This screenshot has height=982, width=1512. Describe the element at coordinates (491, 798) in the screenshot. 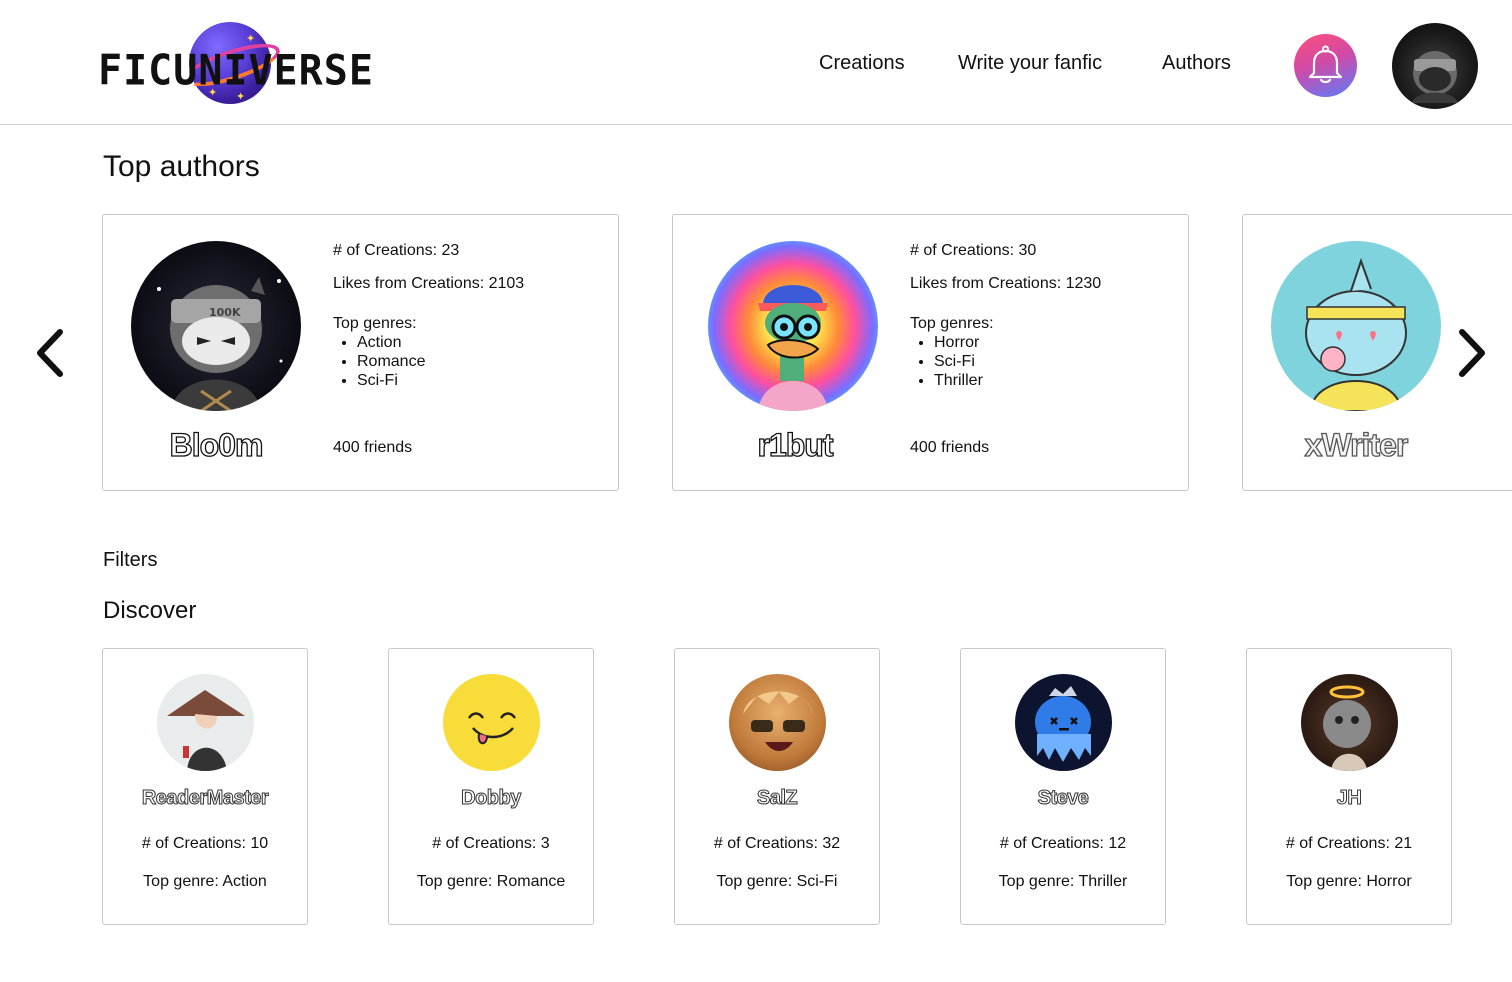

I see `author-name: Dobby` at that location.